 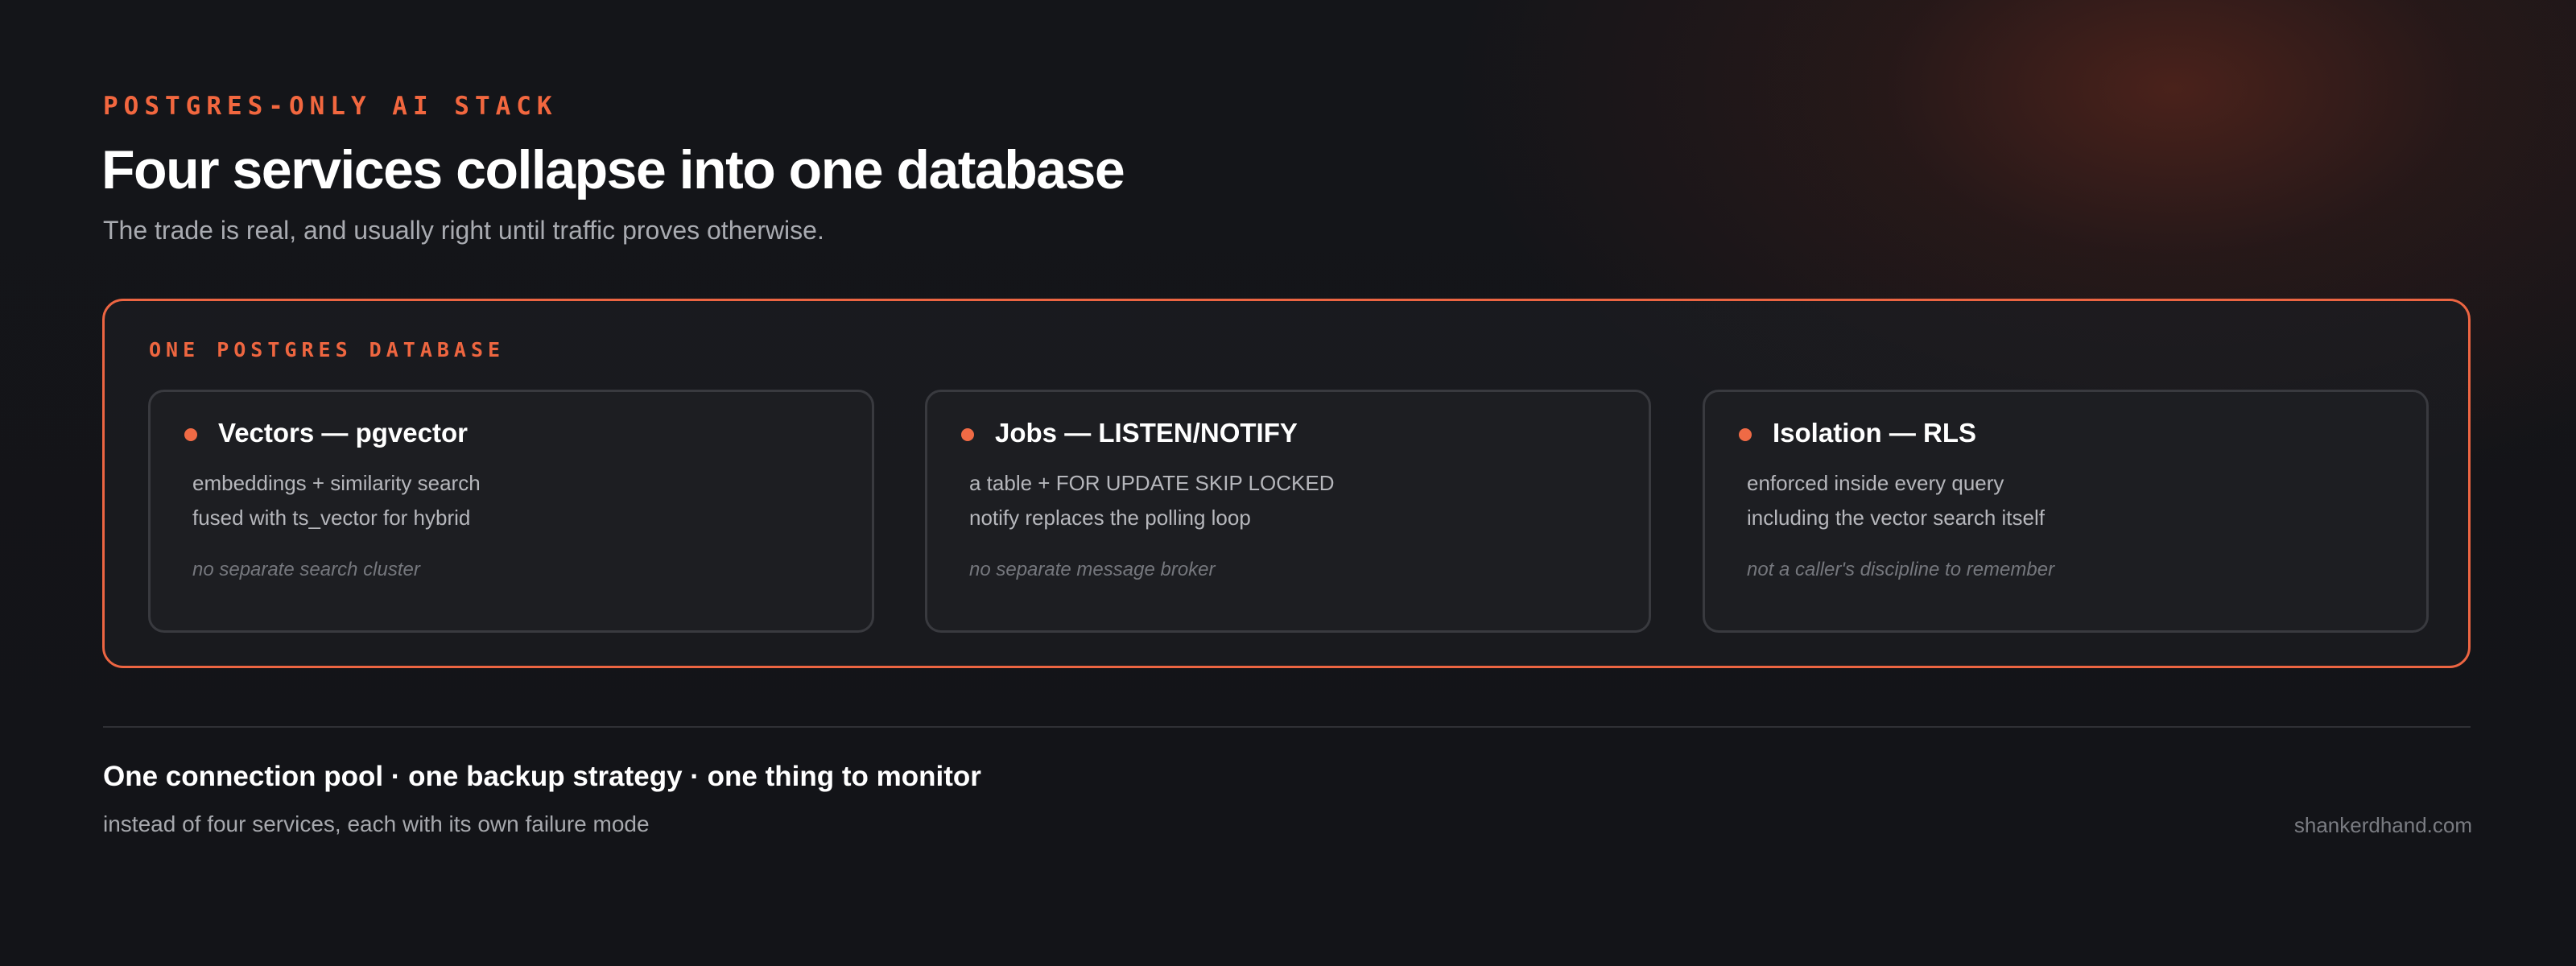 I want to click on section-kicker: POSTGRES-ONLY AI STACK, so click(x=330, y=106).